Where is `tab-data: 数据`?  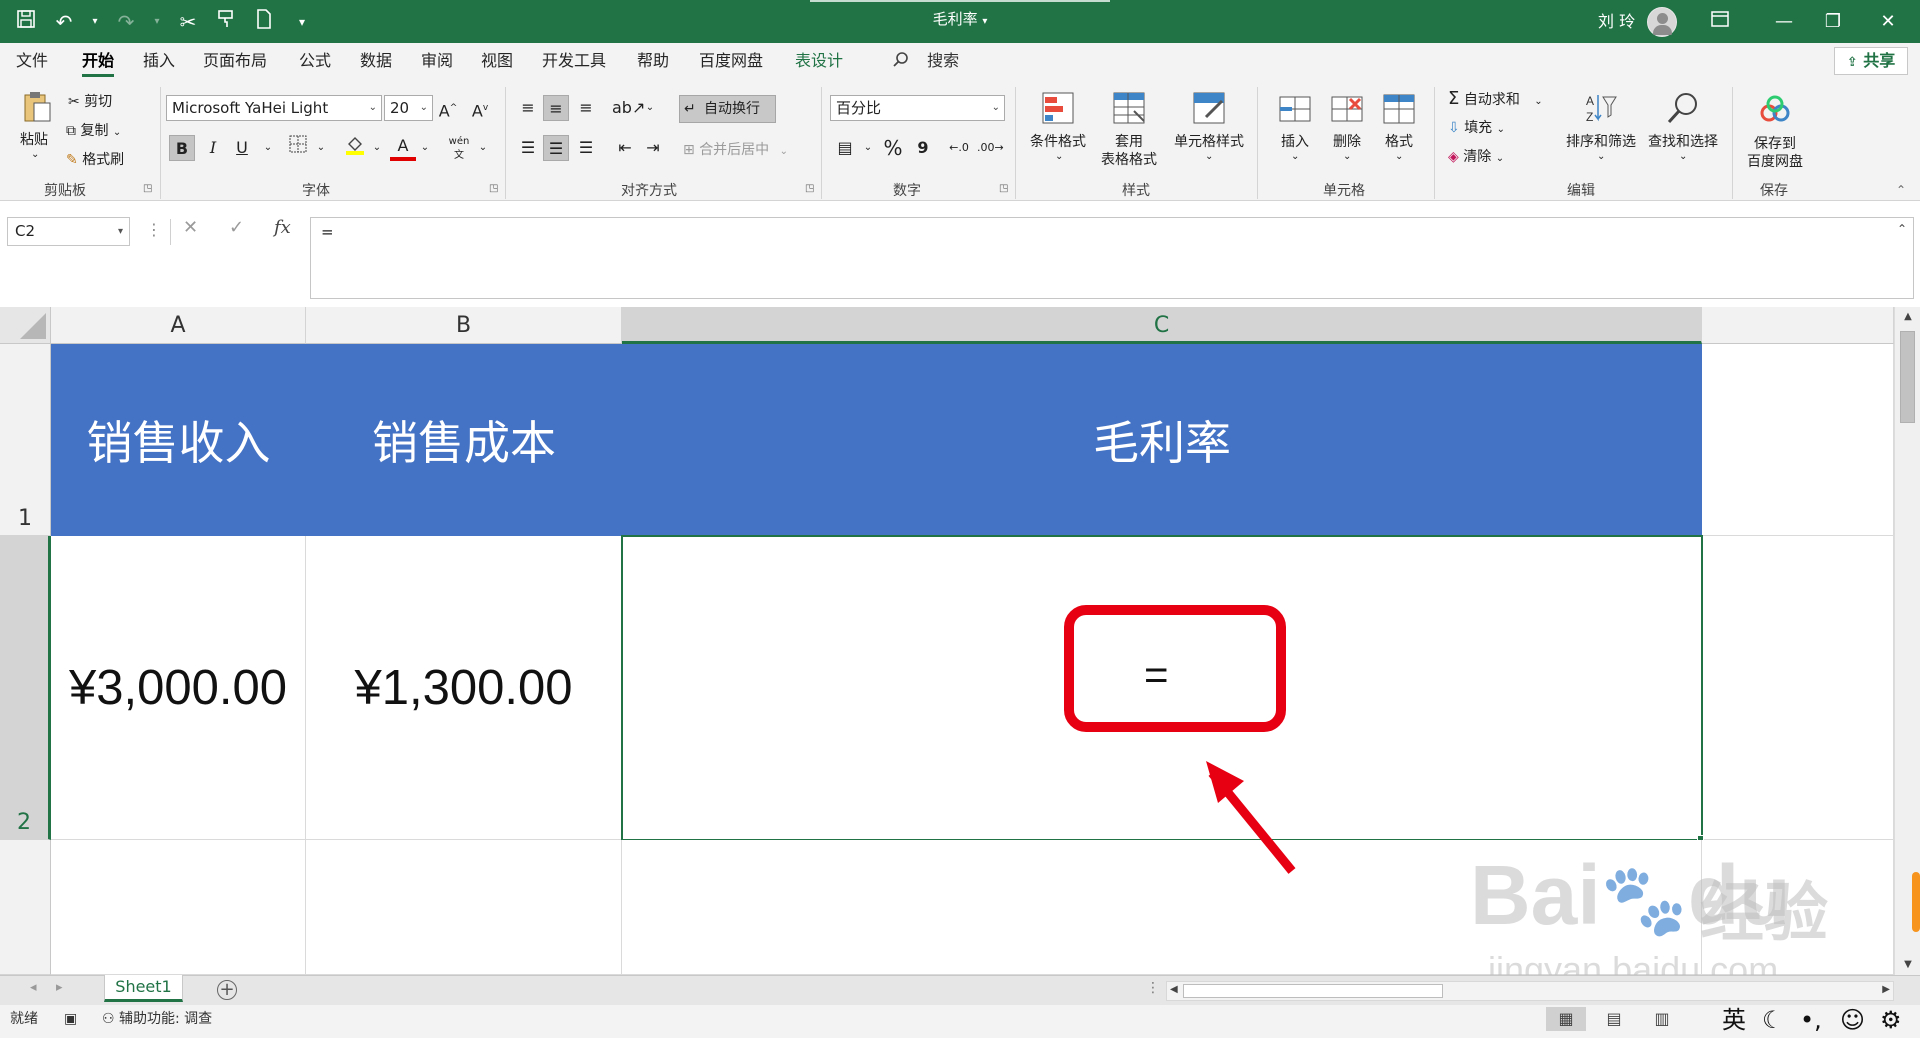
tab-data: 数据 is located at coordinates (376, 61).